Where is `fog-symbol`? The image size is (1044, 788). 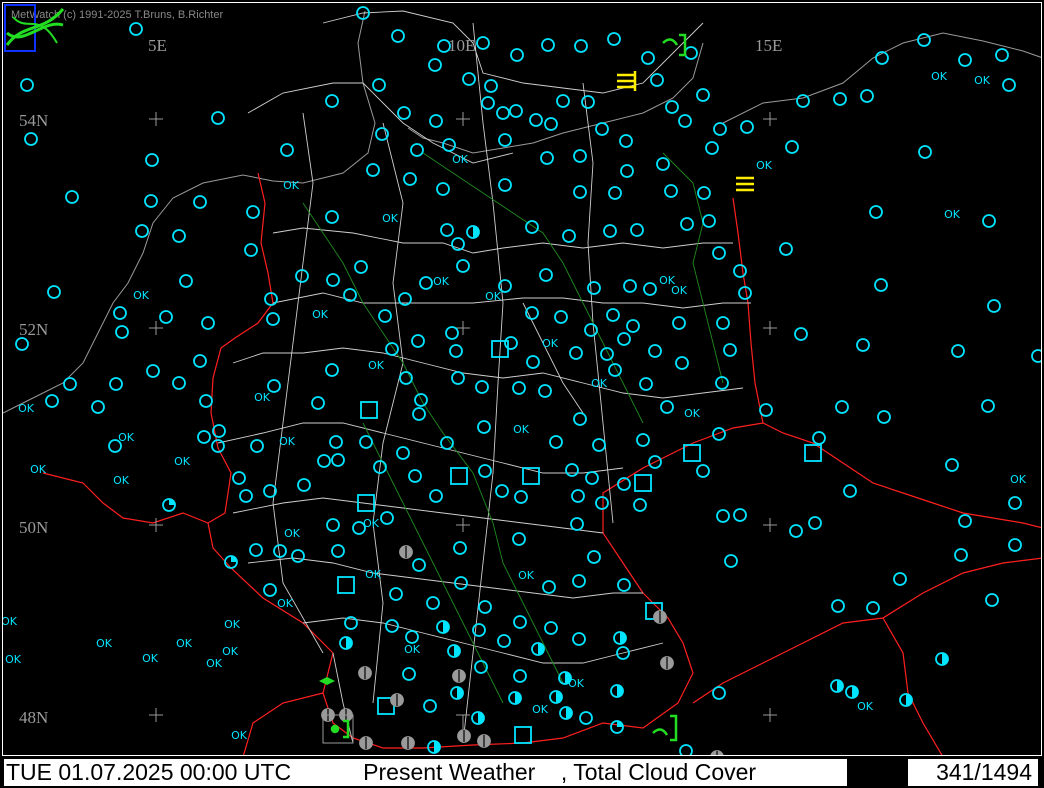
fog-symbol is located at coordinates (627, 81).